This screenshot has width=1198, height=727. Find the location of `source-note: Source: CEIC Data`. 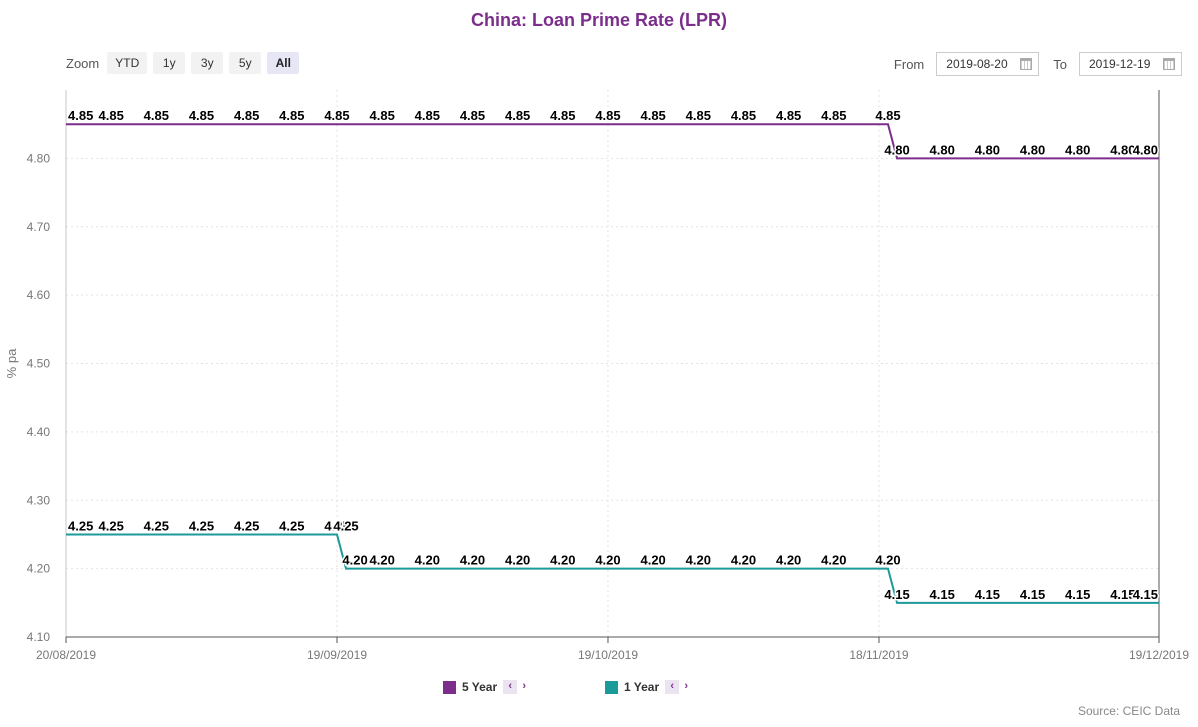

source-note: Source: CEIC Data is located at coordinates (1128, 711).